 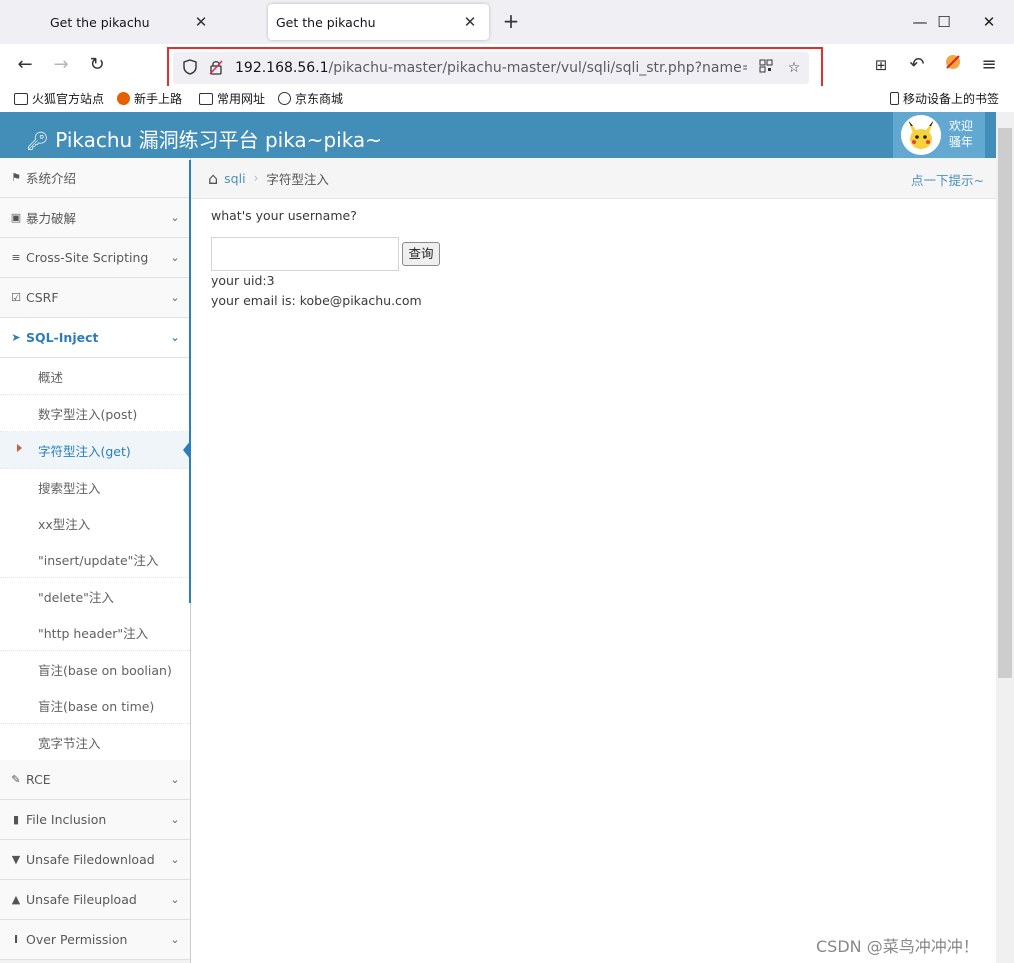 I want to click on sidebar-item-rce: ✎ RCE ⌄, so click(x=95, y=780).